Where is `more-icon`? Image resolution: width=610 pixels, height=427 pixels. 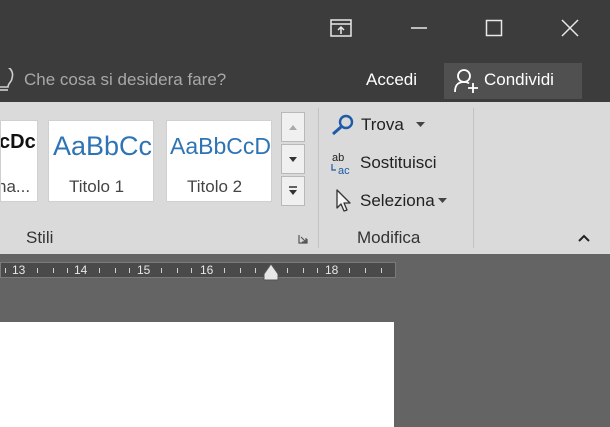 more-icon is located at coordinates (293, 190).